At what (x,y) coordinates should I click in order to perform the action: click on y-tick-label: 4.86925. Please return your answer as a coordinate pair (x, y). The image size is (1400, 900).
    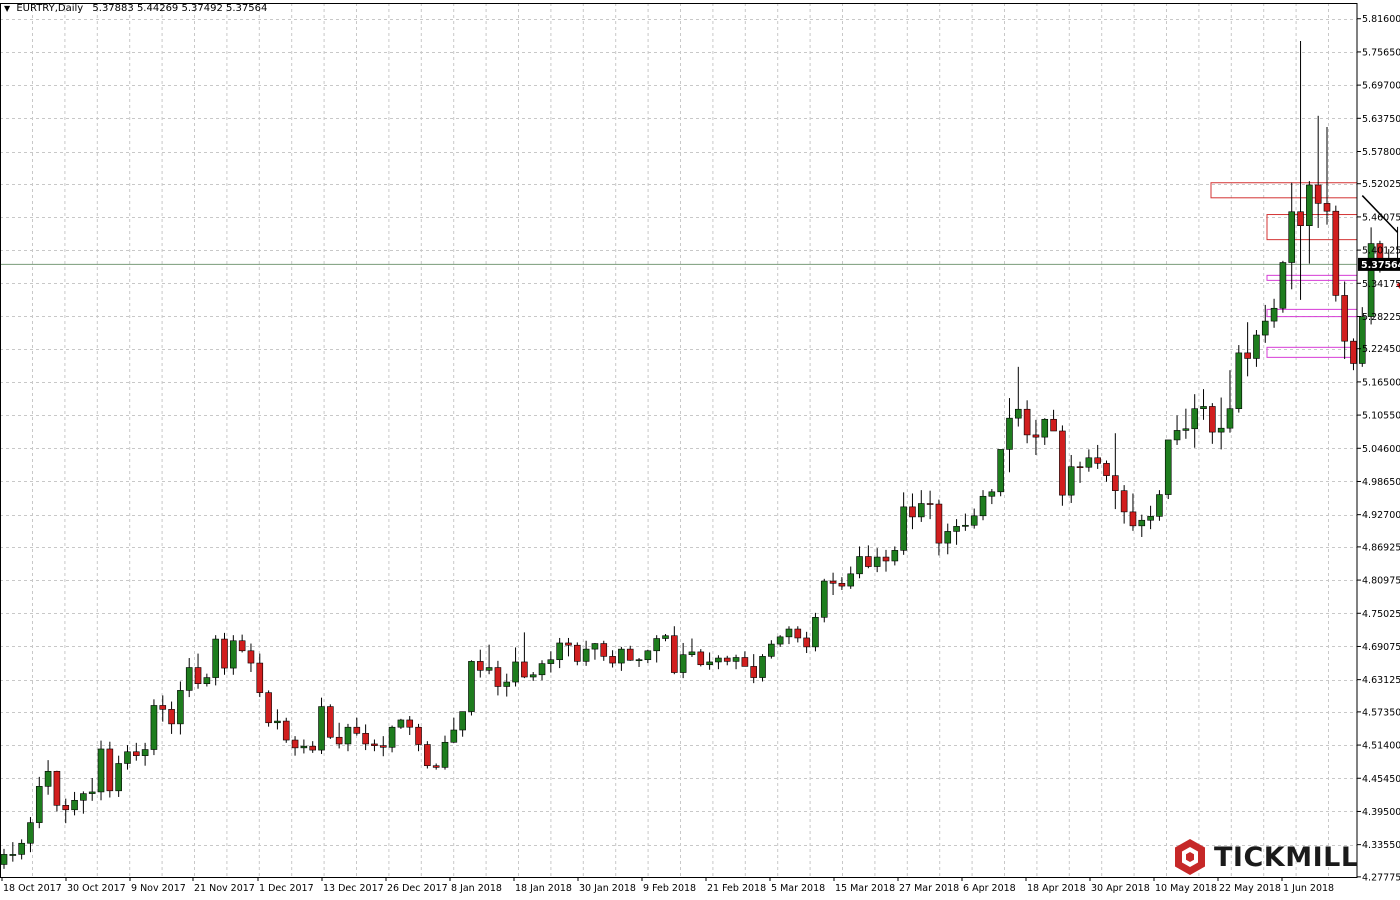
    Looking at the image, I should click on (1381, 547).